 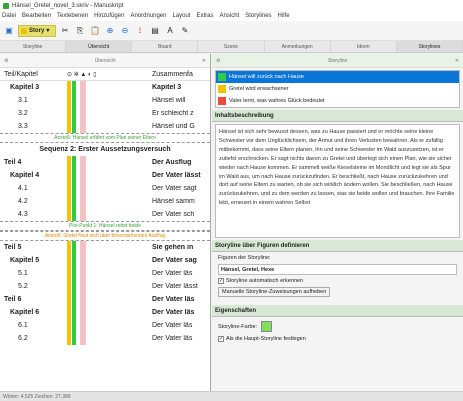 What do you see at coordinates (364, 46) in the screenshot?
I see `tab: Ideen` at bounding box center [364, 46].